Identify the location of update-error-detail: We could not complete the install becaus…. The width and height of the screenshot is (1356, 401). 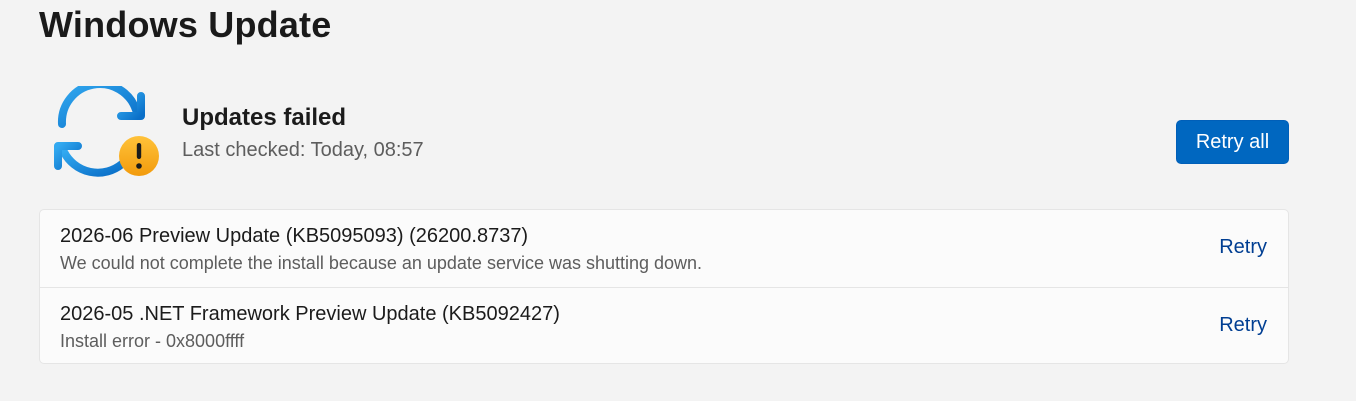
(381, 263).